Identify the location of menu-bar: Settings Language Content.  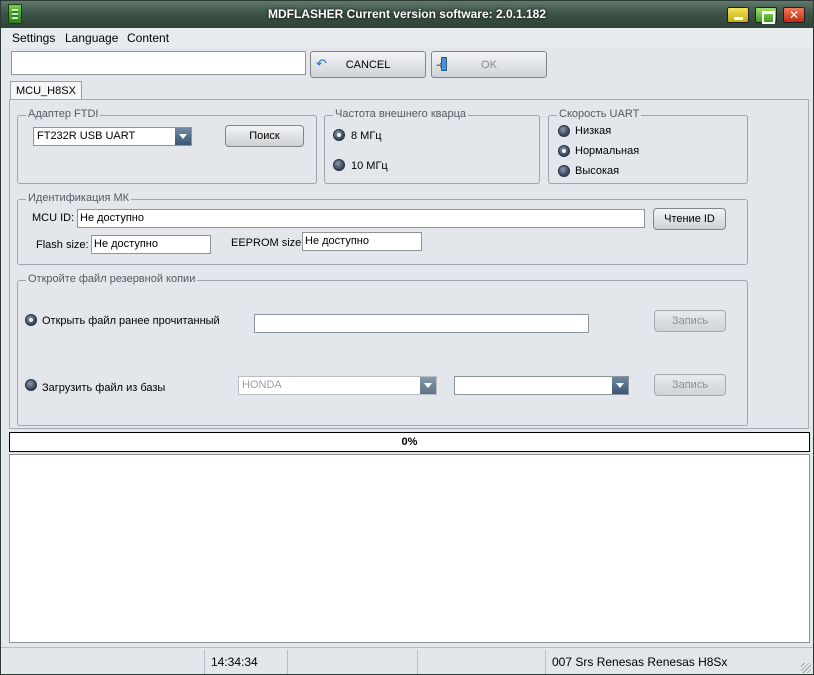
(407, 38).